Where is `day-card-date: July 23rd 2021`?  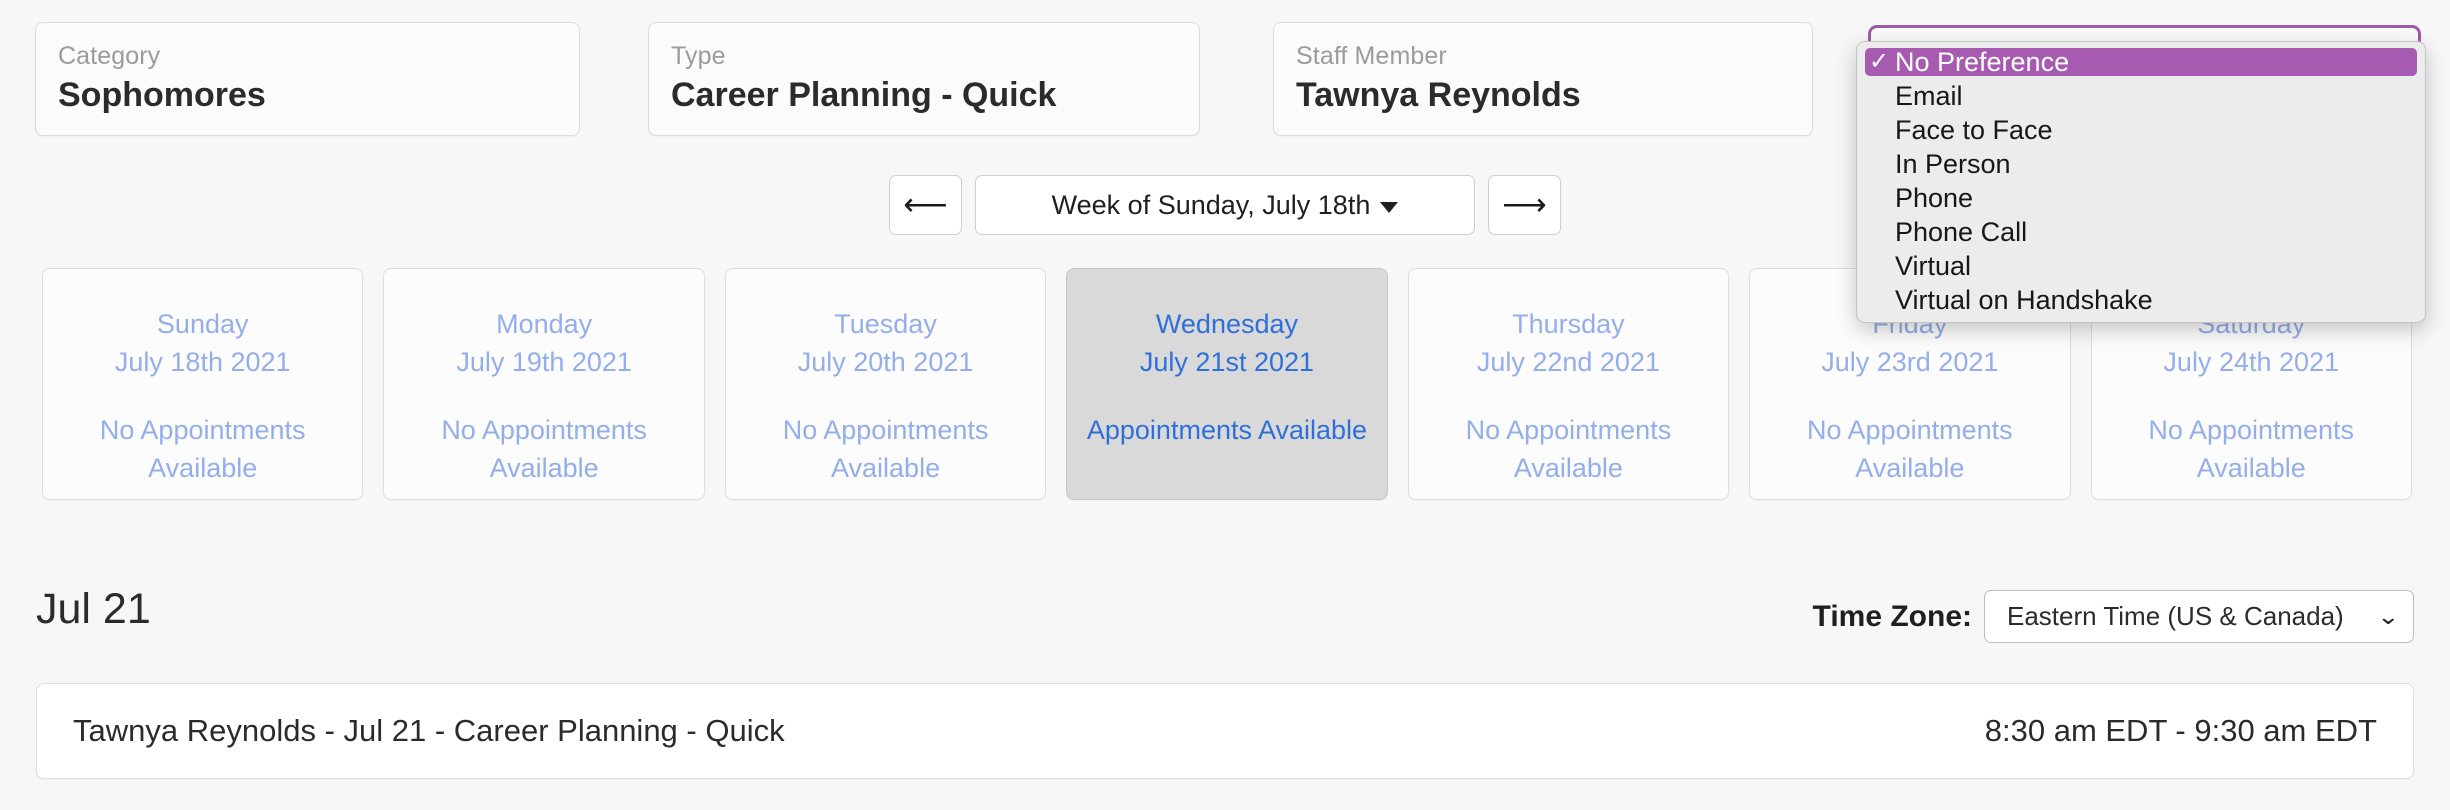 day-card-date: July 23rd 2021 is located at coordinates (1910, 362).